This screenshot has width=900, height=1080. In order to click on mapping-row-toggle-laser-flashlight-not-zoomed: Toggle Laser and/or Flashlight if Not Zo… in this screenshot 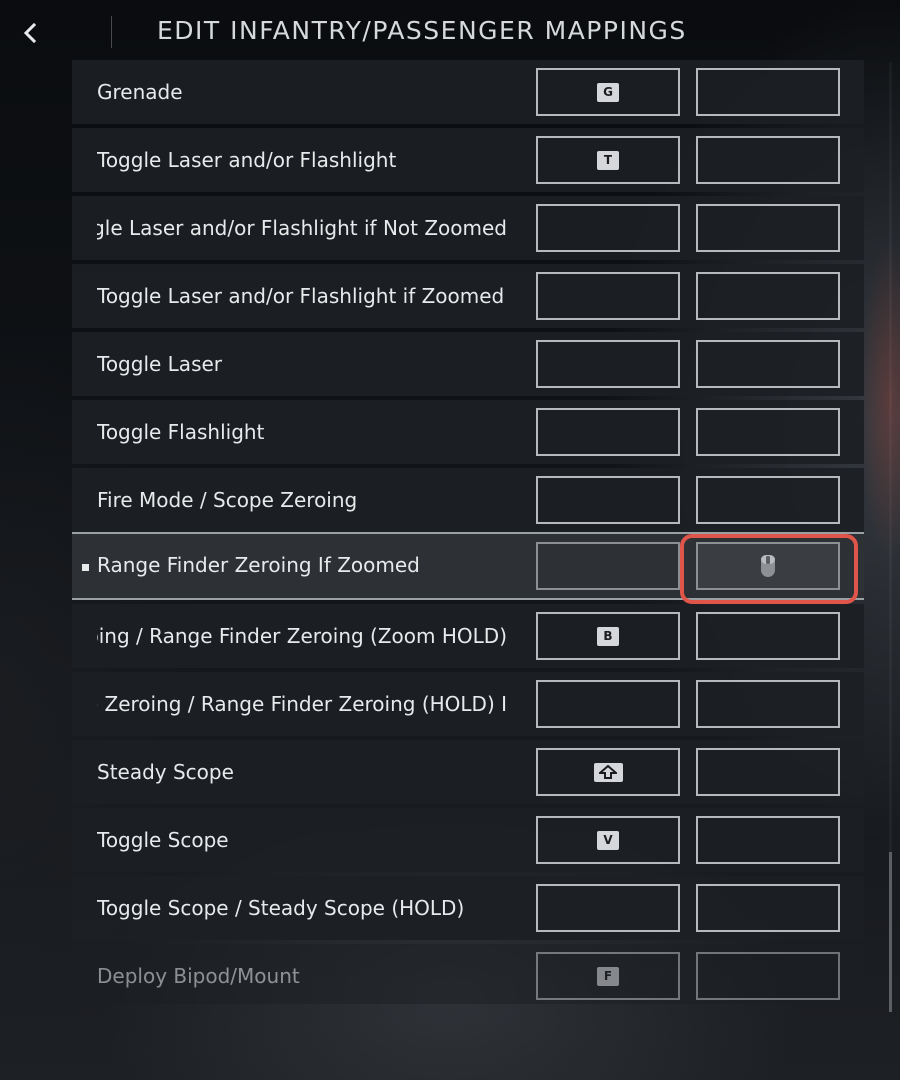, I will do `click(468, 228)`.